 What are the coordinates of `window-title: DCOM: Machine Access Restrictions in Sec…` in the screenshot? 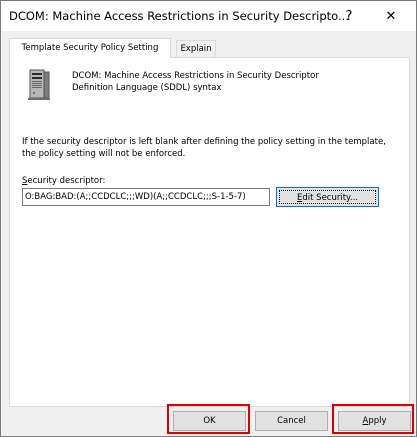 It's located at (179, 16).